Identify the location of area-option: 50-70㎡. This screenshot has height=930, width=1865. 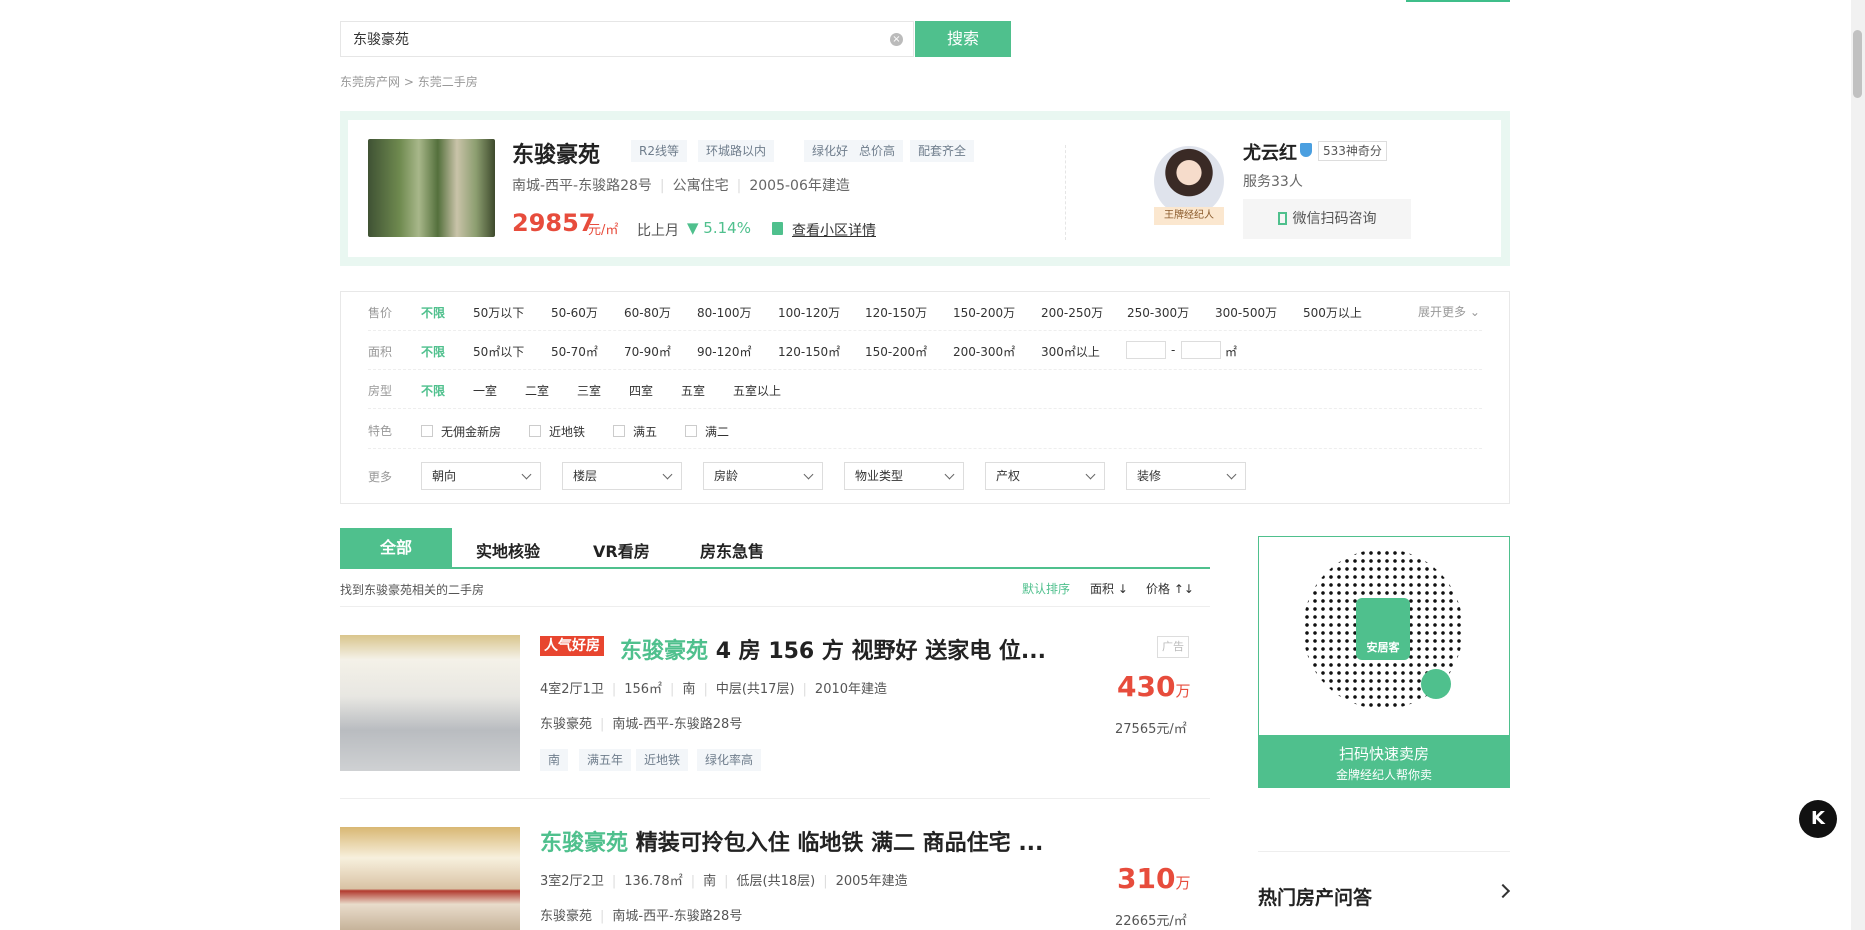
(574, 351).